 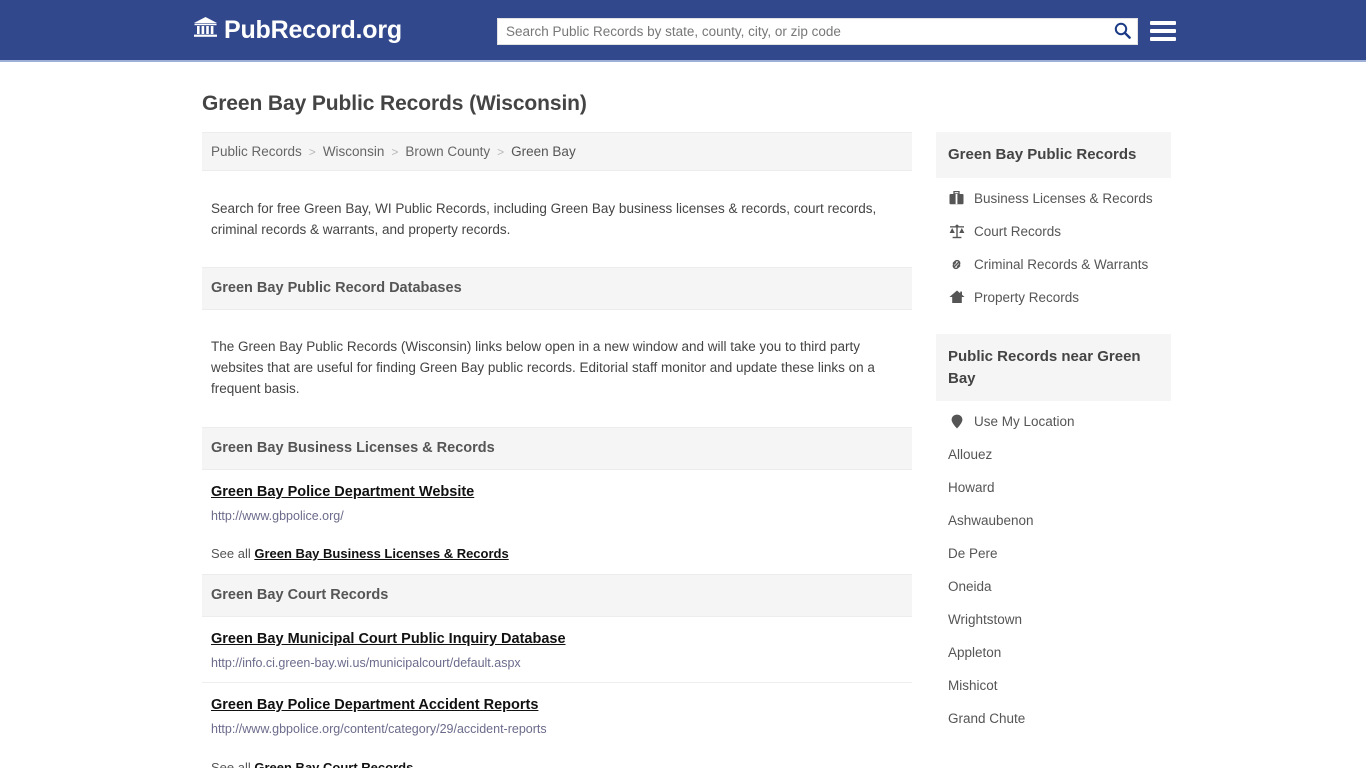 I want to click on section-header-business-licenses: Green Bay Business Licenses & Records, so click(x=557, y=448).